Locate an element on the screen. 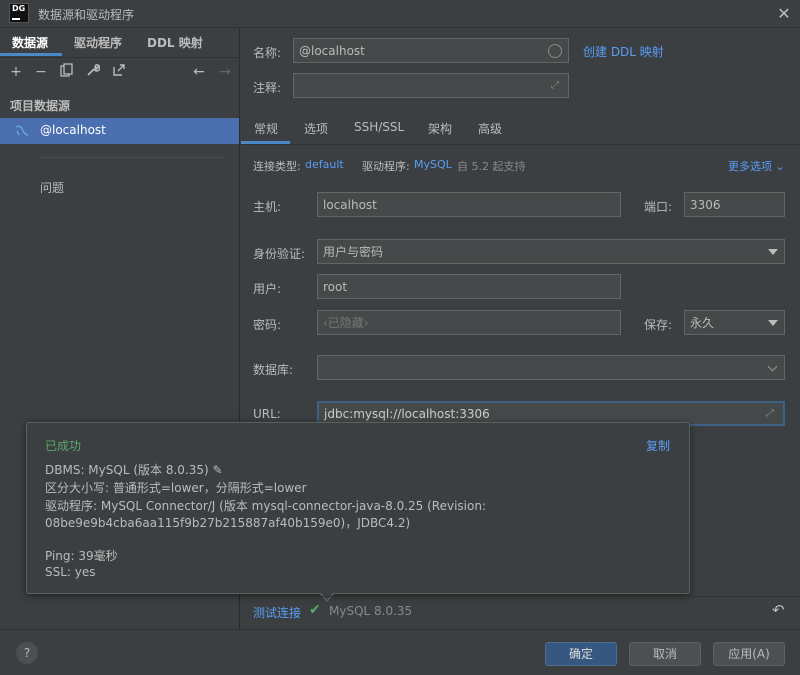 The image size is (800, 675). port-label: 端口: is located at coordinates (658, 207).